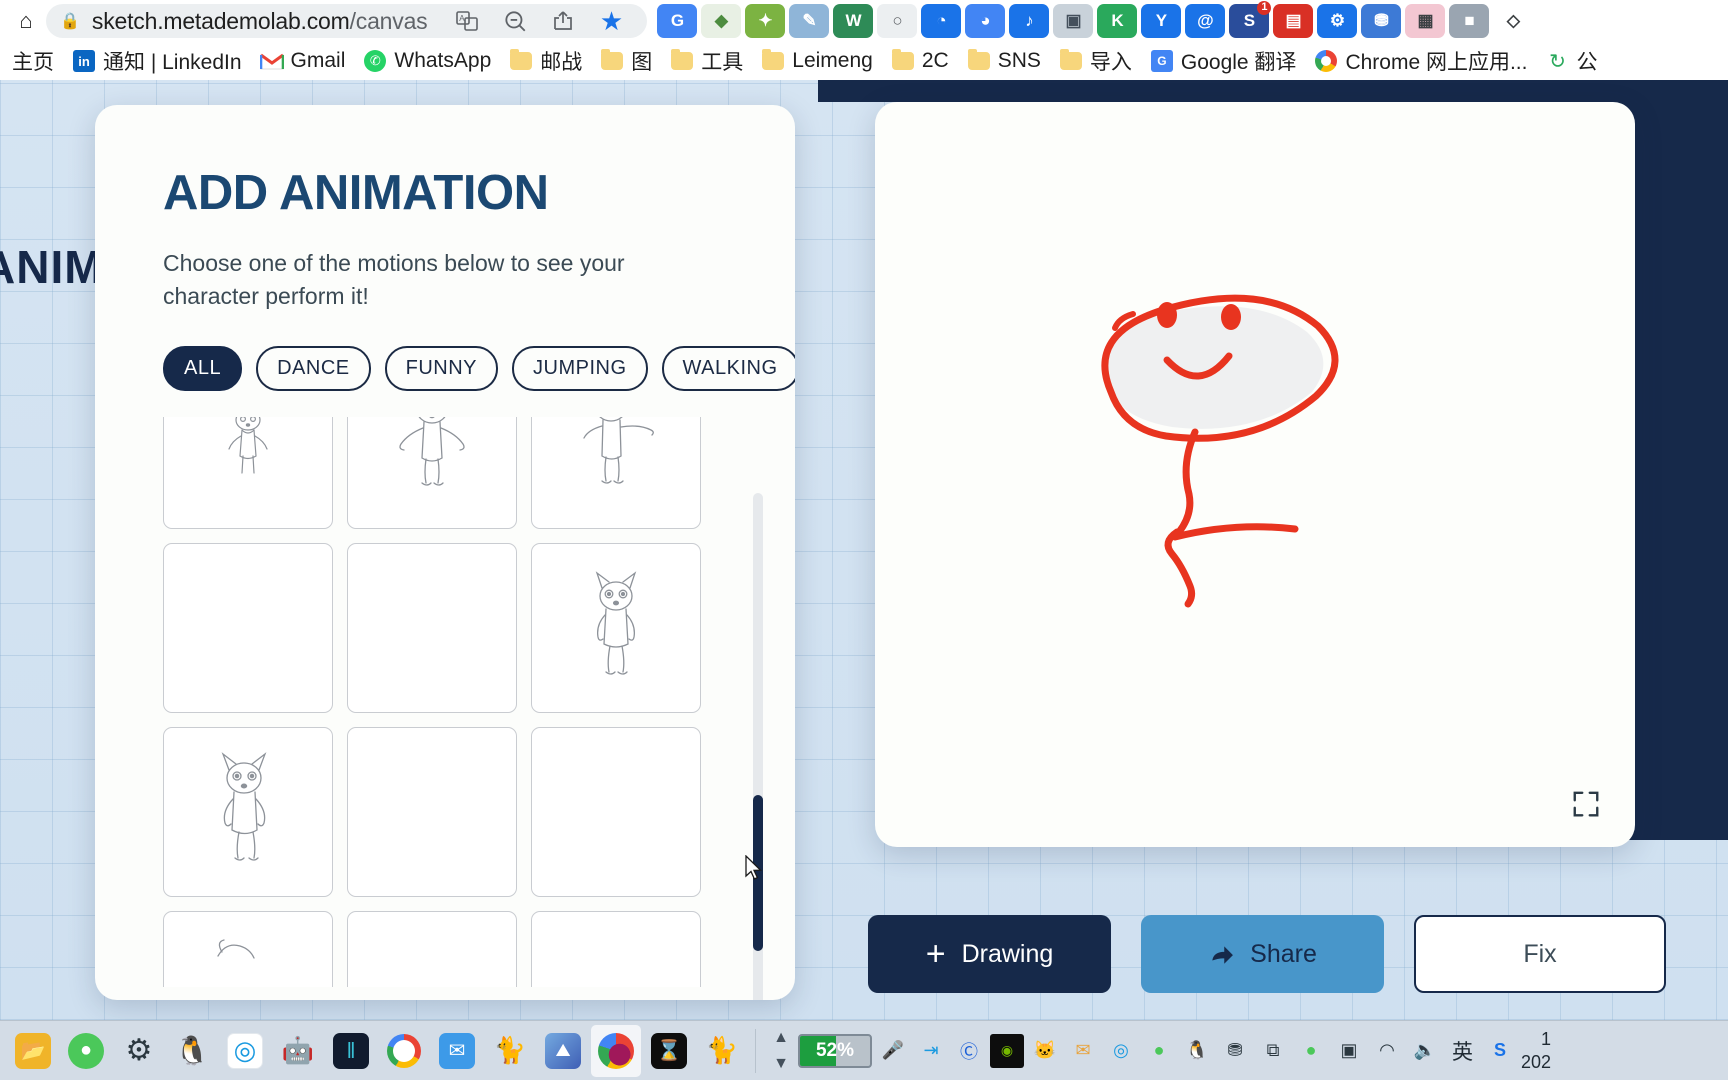 Image resolution: width=1728 pixels, height=1080 pixels. I want to click on bookmark-item: 主页, so click(33, 61).